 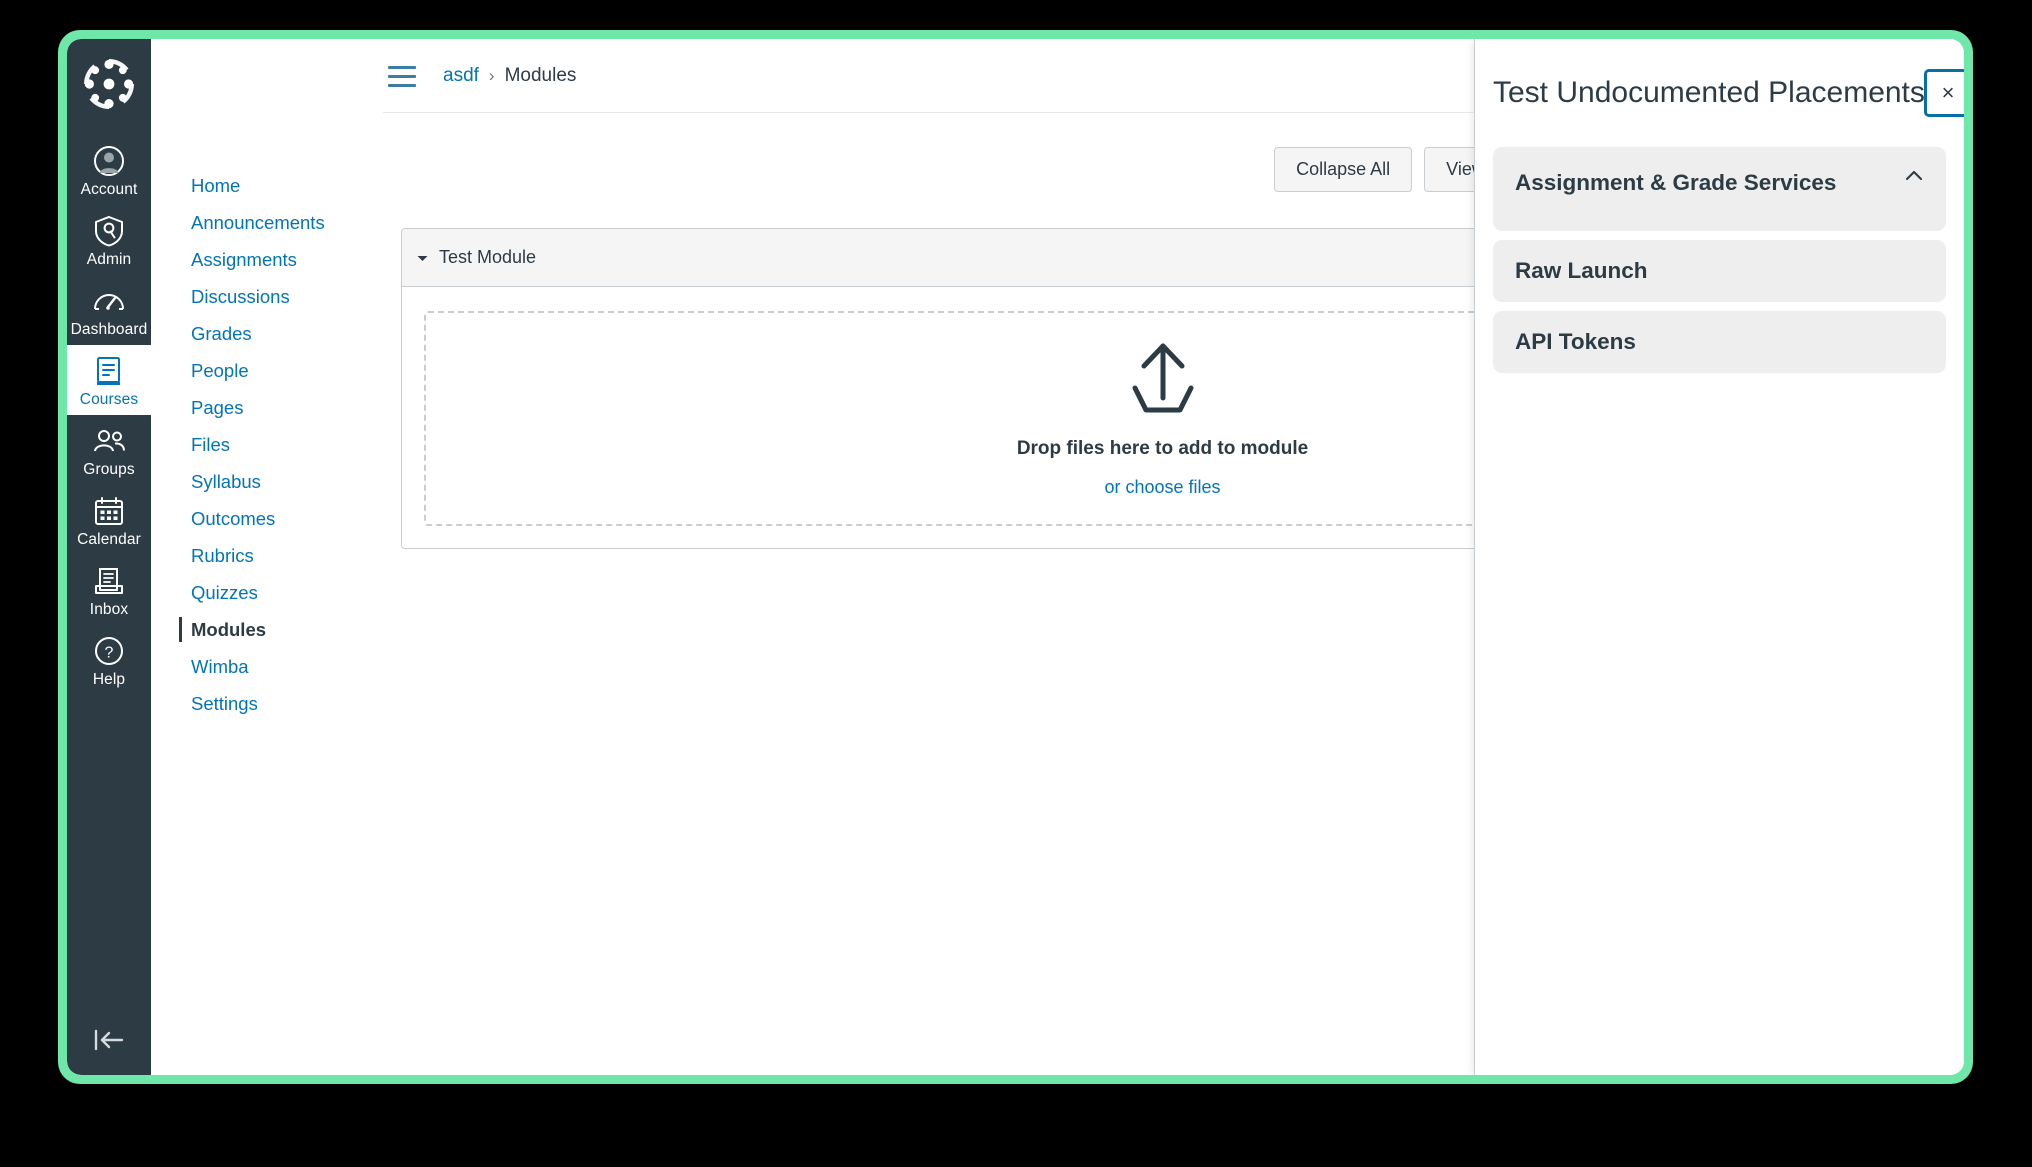 I want to click on course-nav-item-settings: Settings, so click(x=256, y=703).